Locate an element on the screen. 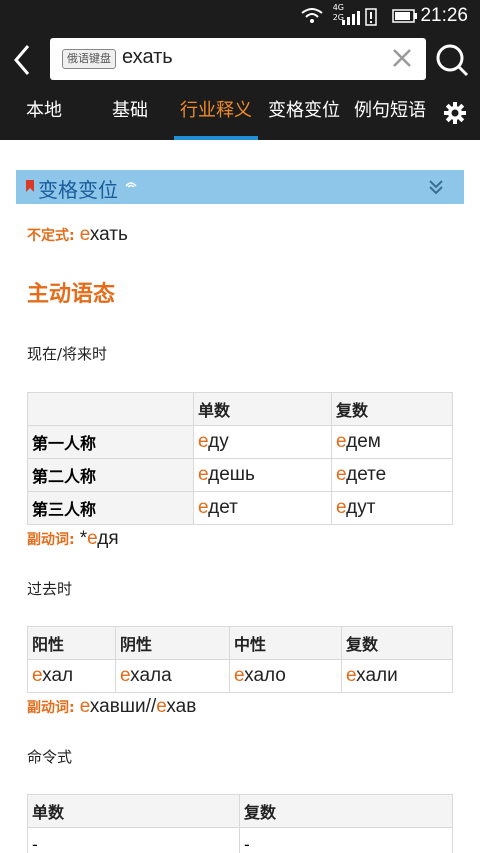 The height and width of the screenshot is (853, 480). alert-icon is located at coordinates (371, 17).